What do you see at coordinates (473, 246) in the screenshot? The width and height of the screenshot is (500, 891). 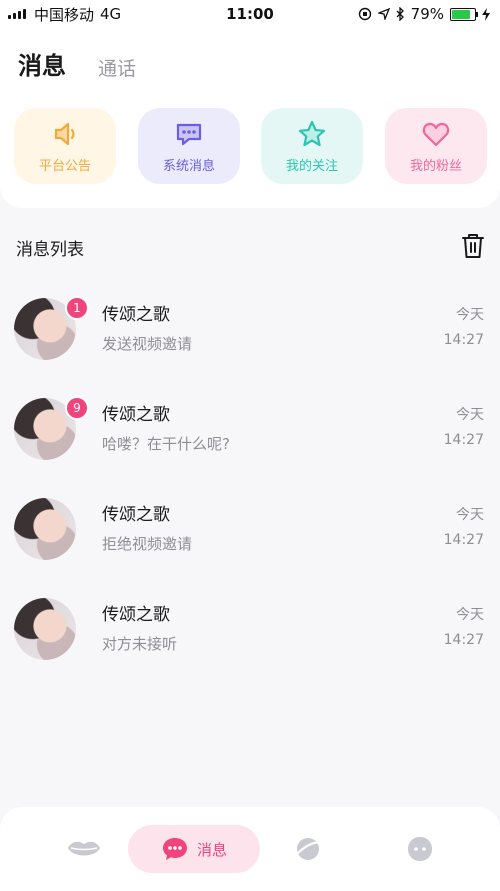 I see `trash-icon` at bounding box center [473, 246].